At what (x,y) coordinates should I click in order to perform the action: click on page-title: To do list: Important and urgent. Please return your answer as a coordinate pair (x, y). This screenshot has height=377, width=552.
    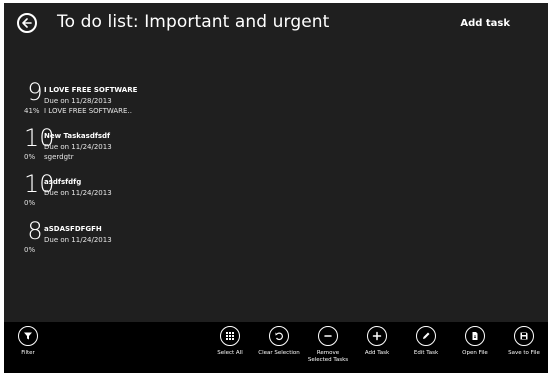
    Looking at the image, I should click on (193, 22).